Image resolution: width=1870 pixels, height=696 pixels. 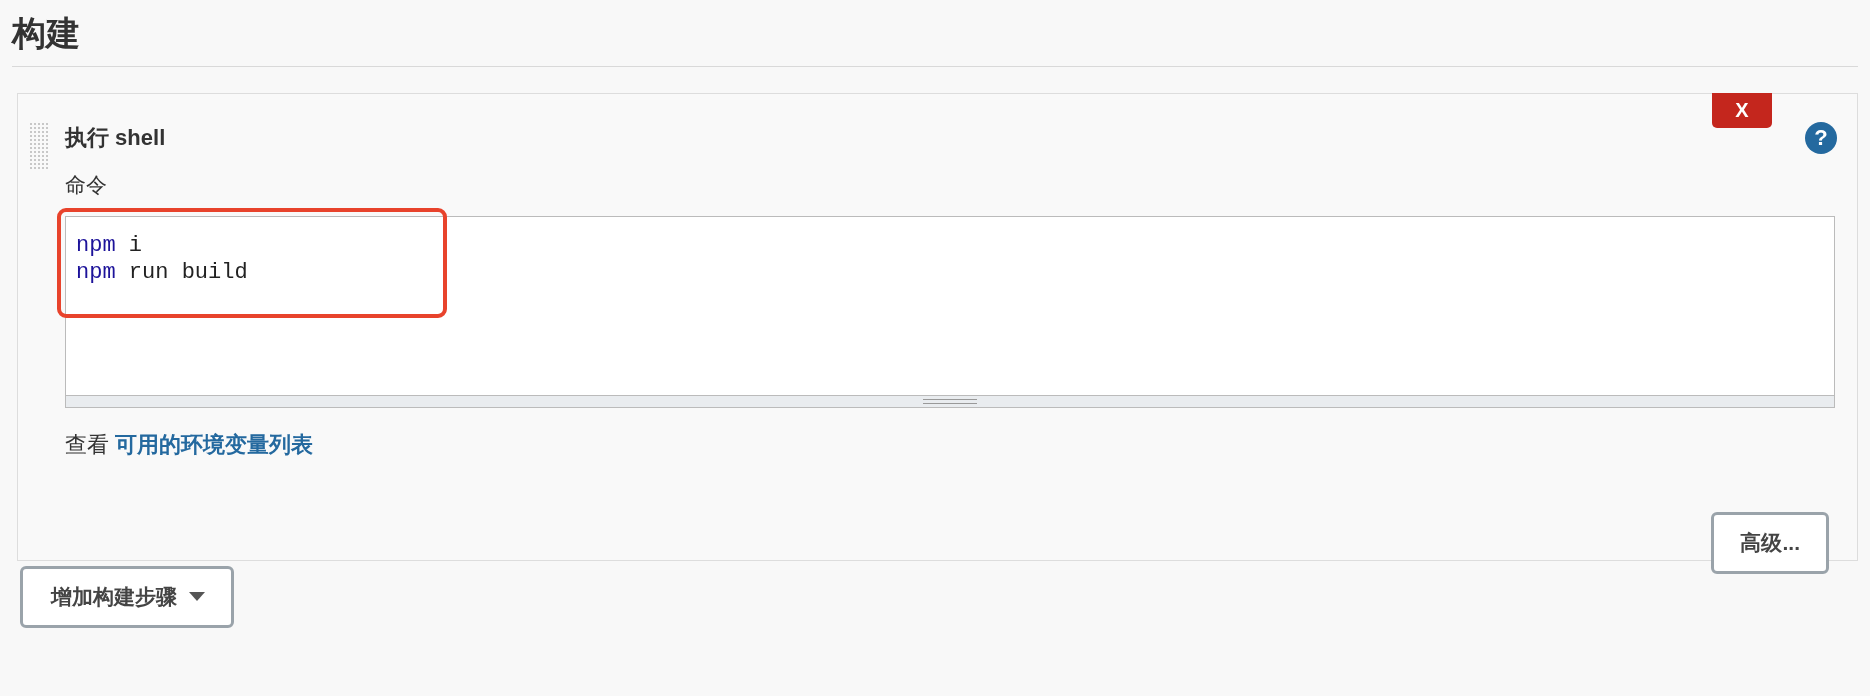 What do you see at coordinates (109, 245) in the screenshot?
I see `code-line: npm i` at bounding box center [109, 245].